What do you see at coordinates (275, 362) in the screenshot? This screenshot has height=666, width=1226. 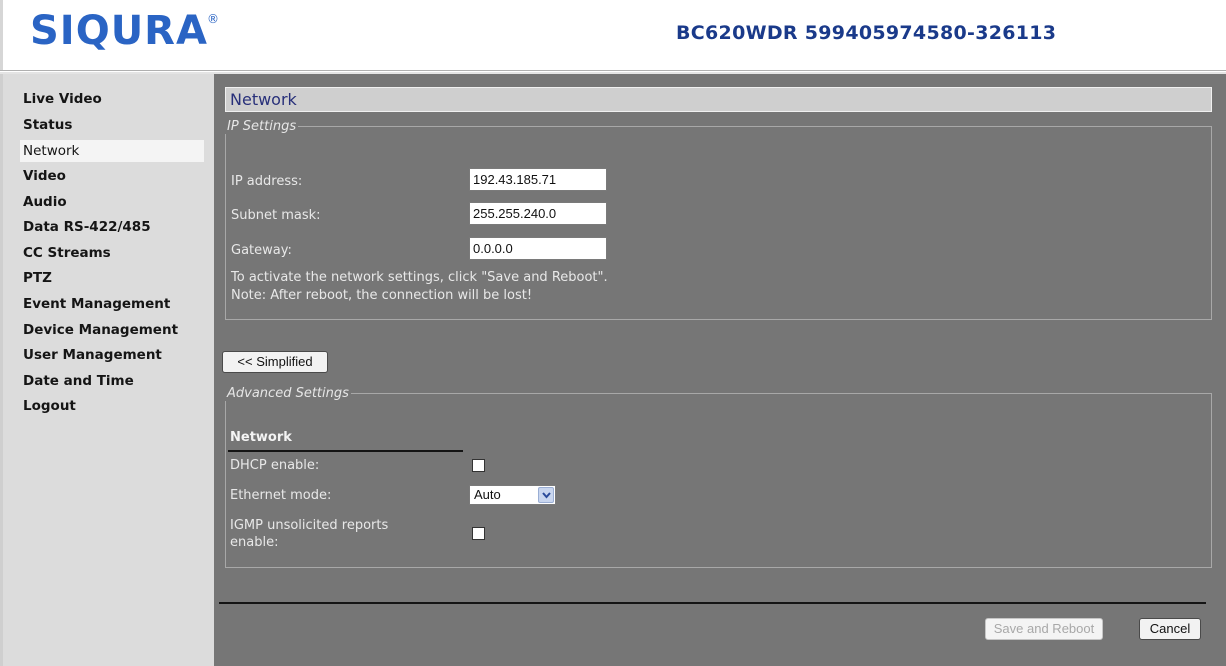 I see `simplified-button: << Simplified` at bounding box center [275, 362].